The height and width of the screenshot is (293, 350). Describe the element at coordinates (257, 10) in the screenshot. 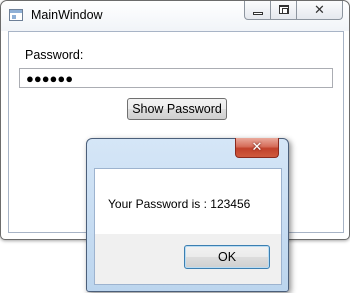

I see `minimize-button` at that location.